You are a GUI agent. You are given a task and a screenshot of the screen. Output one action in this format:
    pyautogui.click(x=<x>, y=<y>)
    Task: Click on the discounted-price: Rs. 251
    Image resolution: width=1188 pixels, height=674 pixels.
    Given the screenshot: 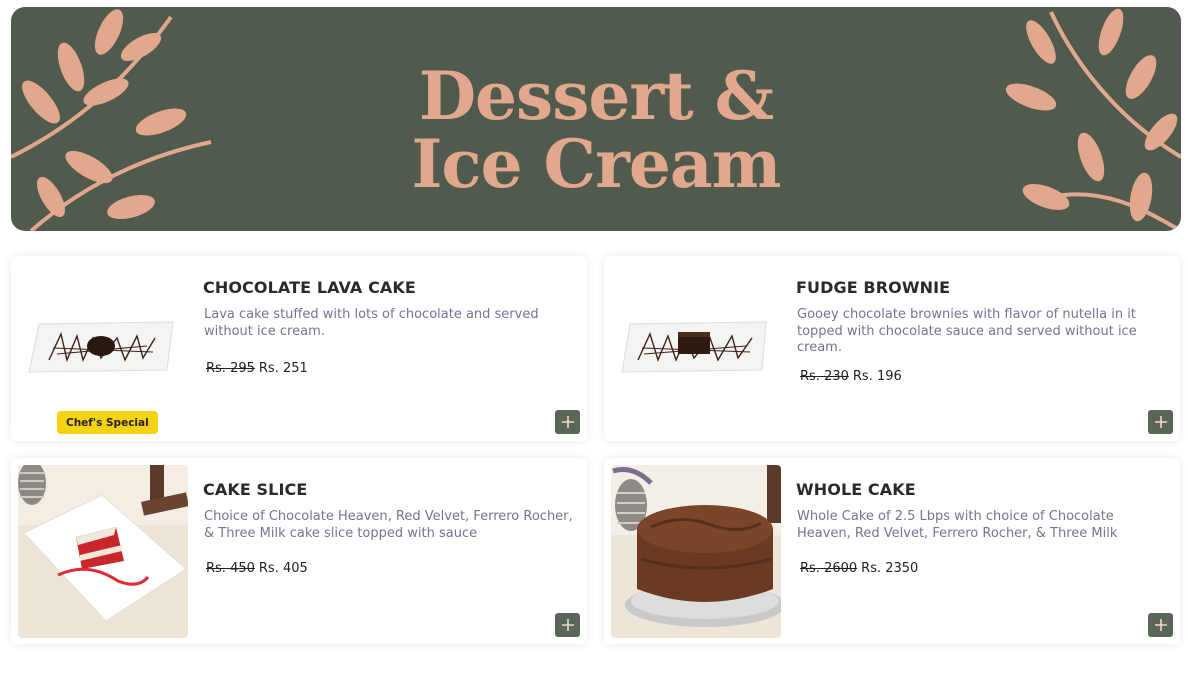 What is the action you would take?
    pyautogui.click(x=283, y=368)
    